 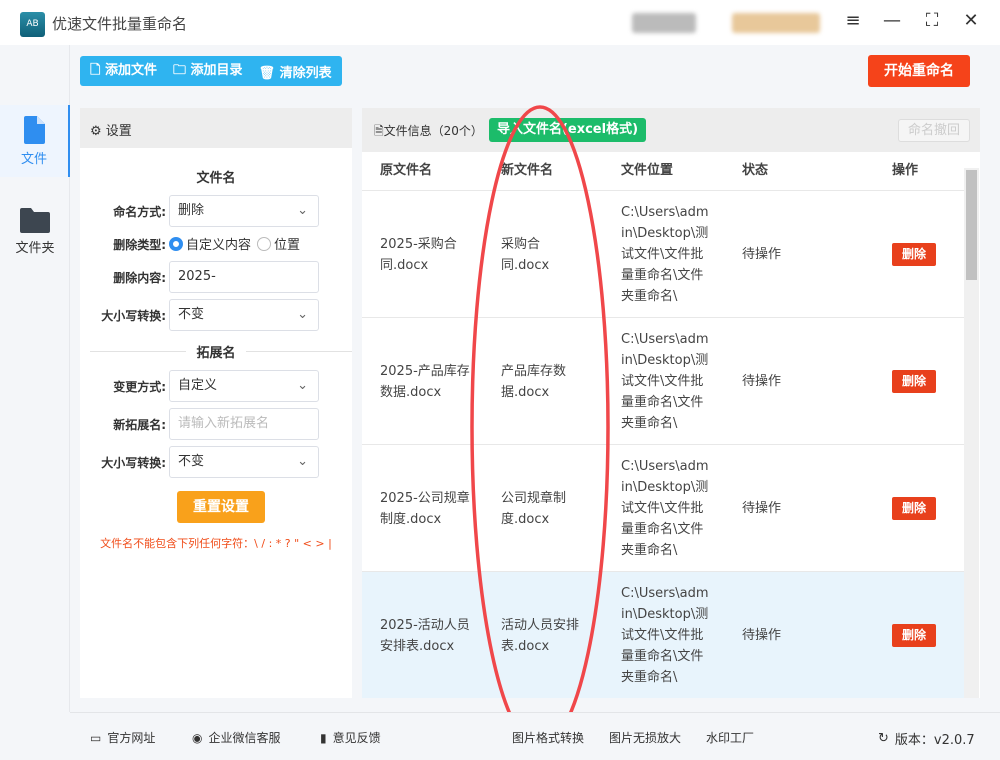 I want to click on new-filename: 产品库存数据.docx, so click(x=534, y=381).